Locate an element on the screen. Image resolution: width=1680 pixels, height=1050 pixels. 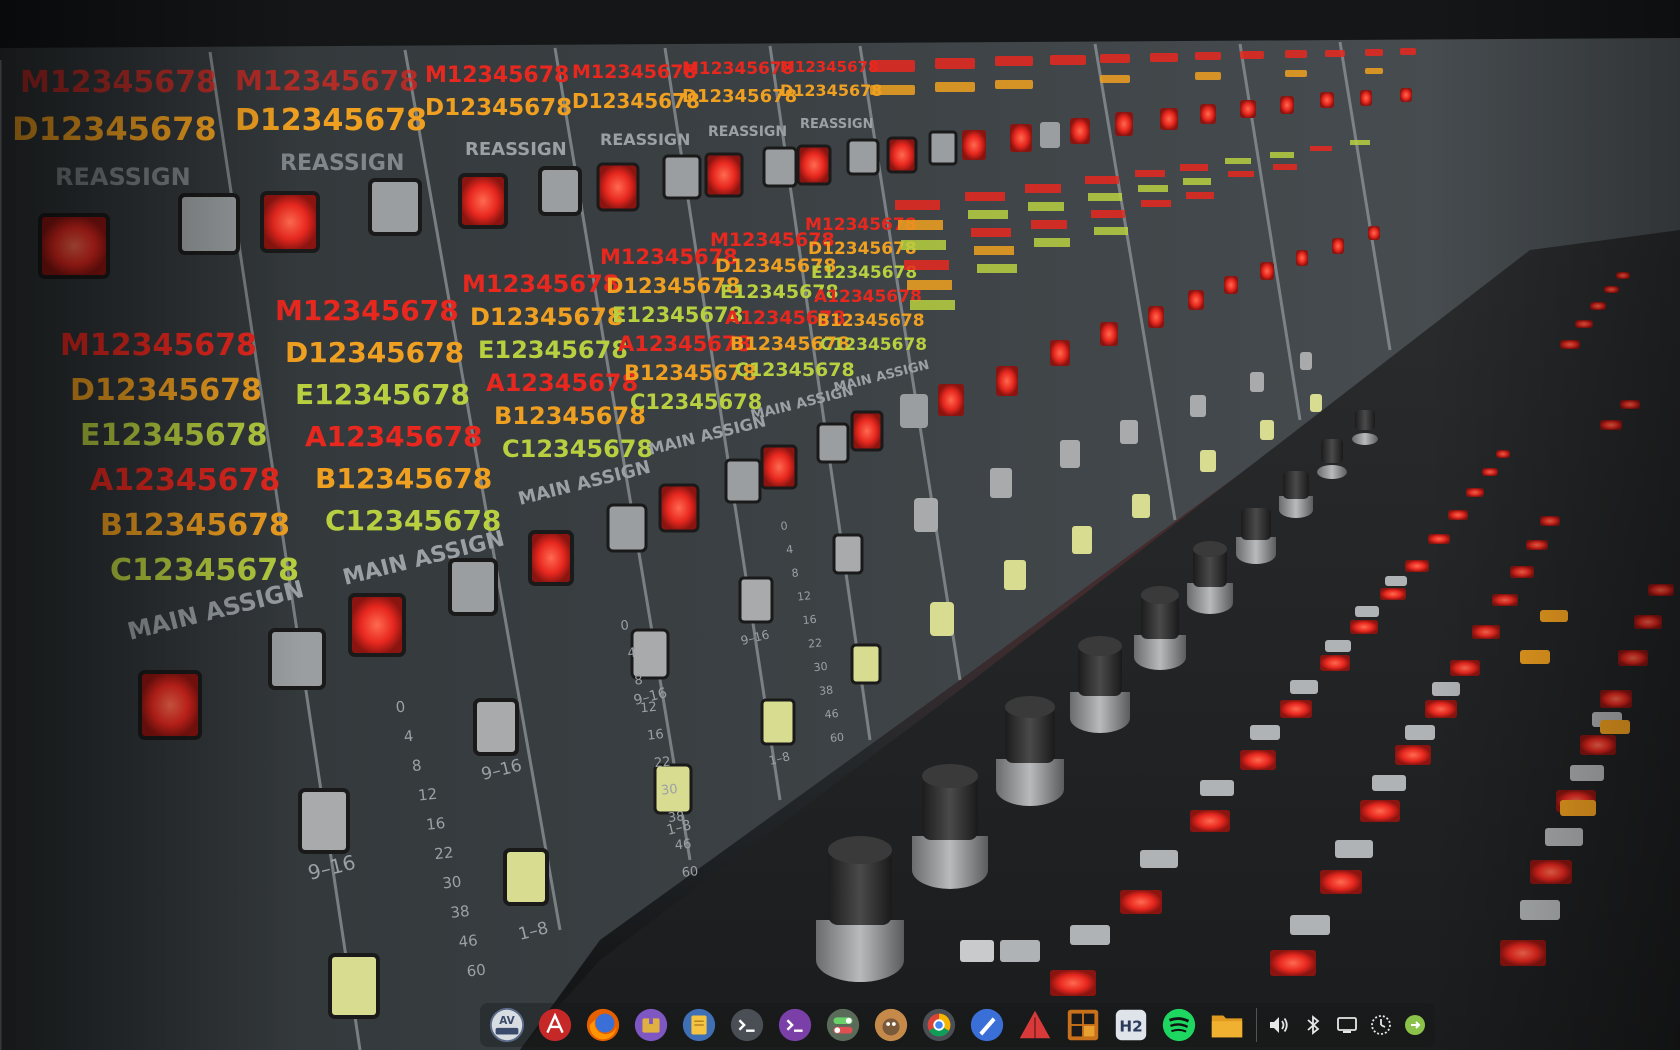
file-manager-icon is located at coordinates (1227, 1026).